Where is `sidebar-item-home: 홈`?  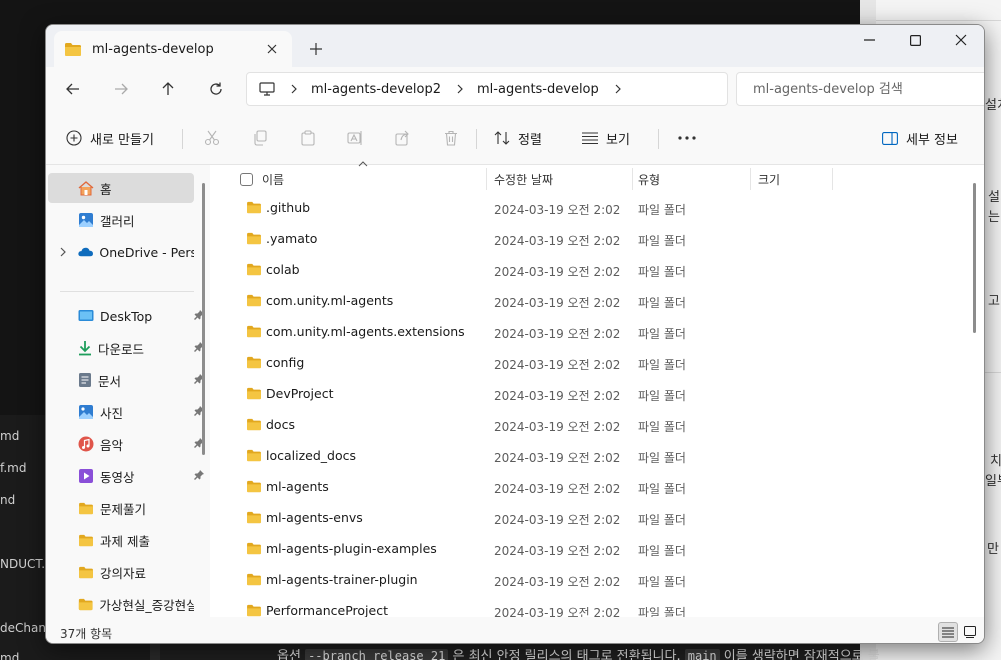 sidebar-item-home: 홈 is located at coordinates (121, 188).